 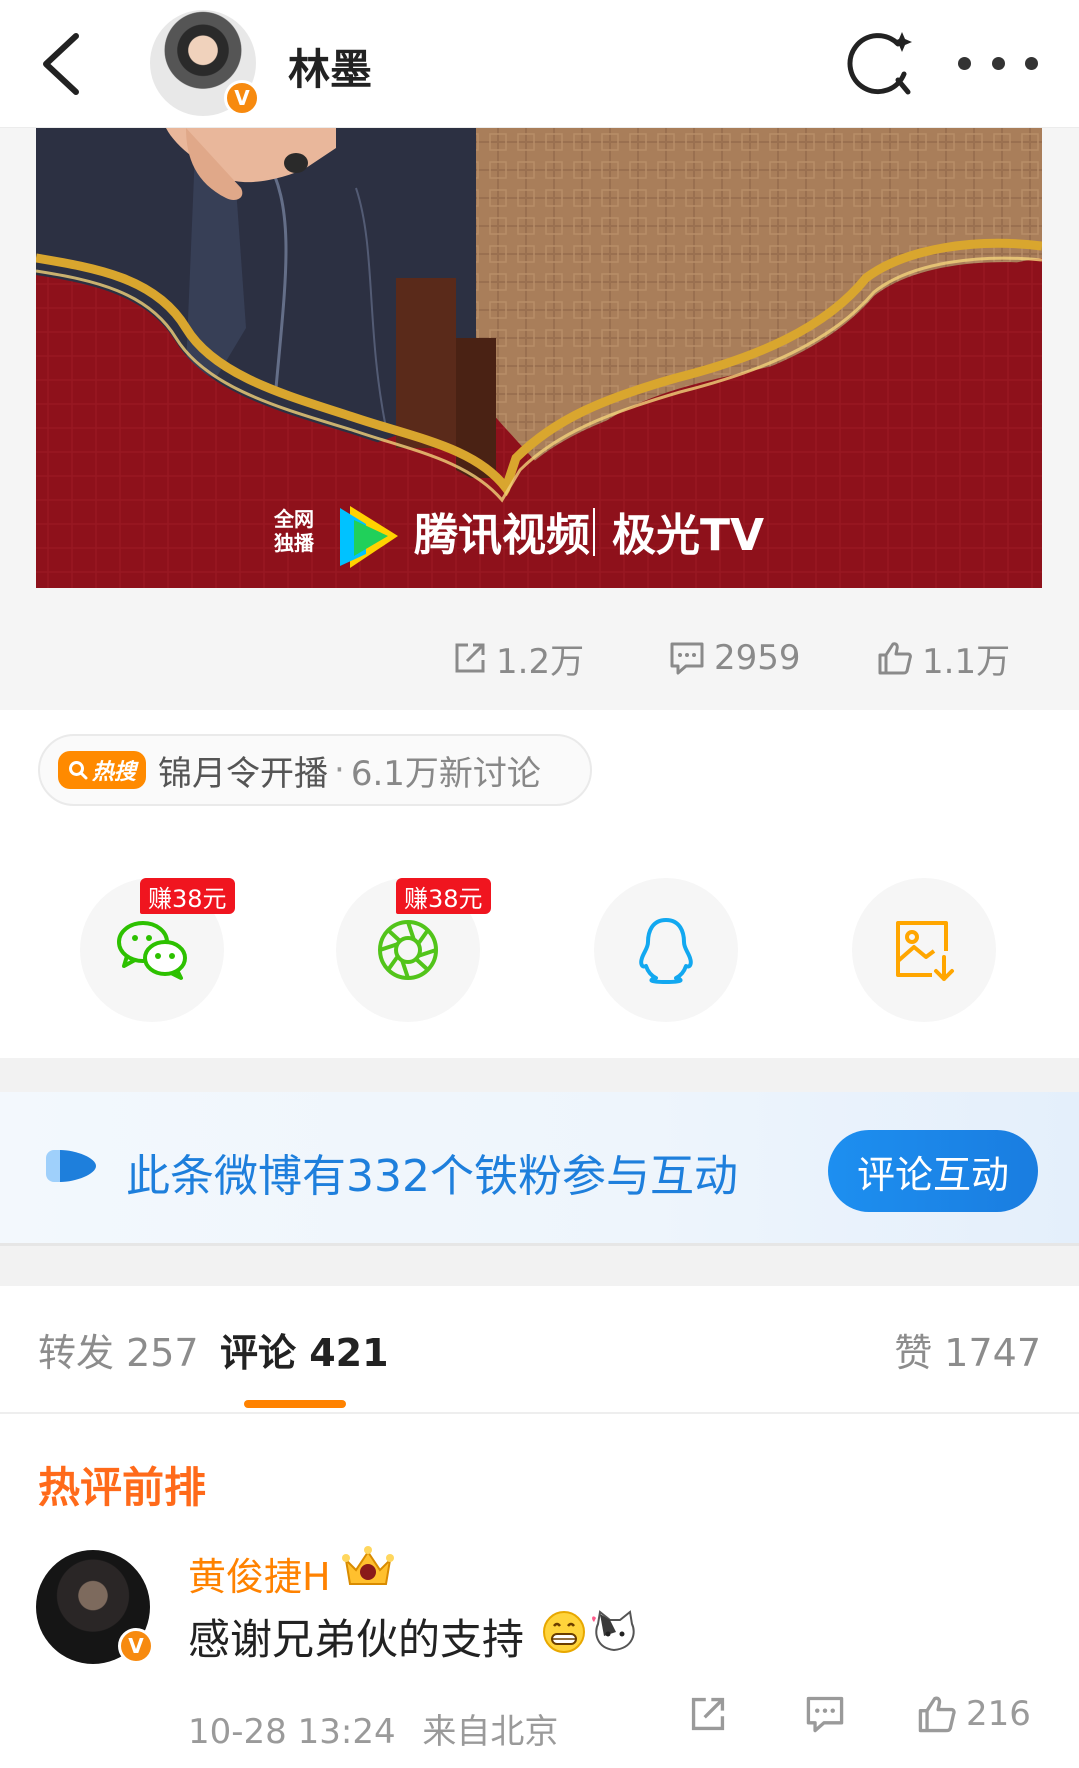 I want to click on fan-crown-icon, so click(x=368, y=1565).